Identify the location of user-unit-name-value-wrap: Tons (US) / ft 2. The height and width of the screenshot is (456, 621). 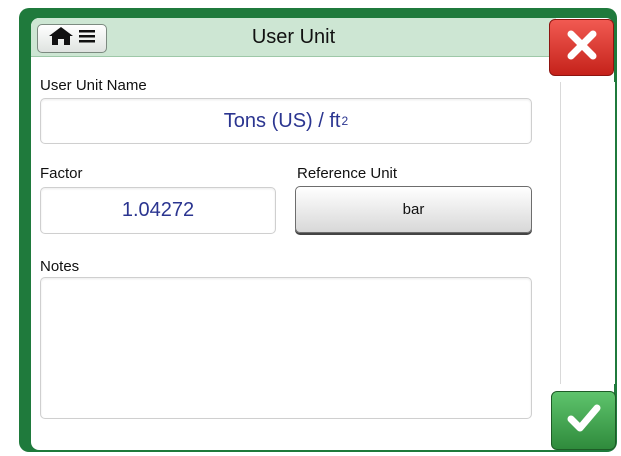
(286, 121).